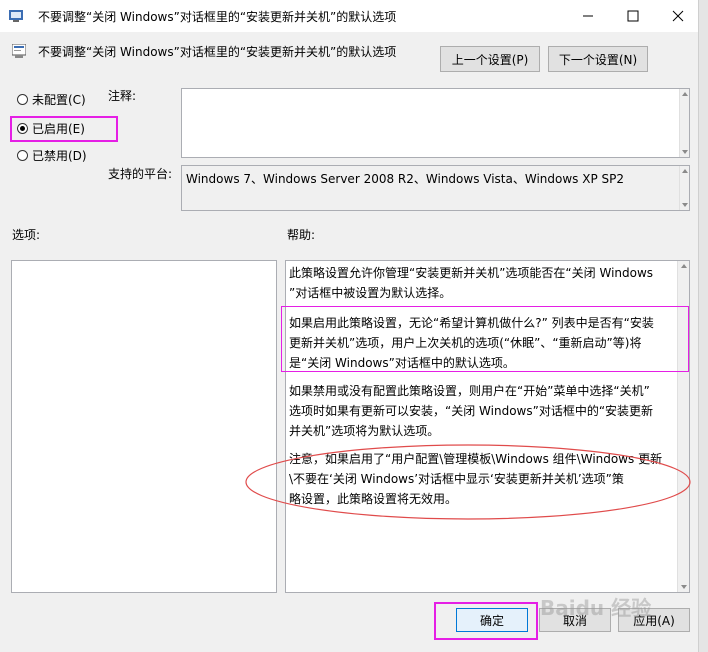  What do you see at coordinates (64, 129) in the screenshot?
I see `highlight-enabled-annotation` at bounding box center [64, 129].